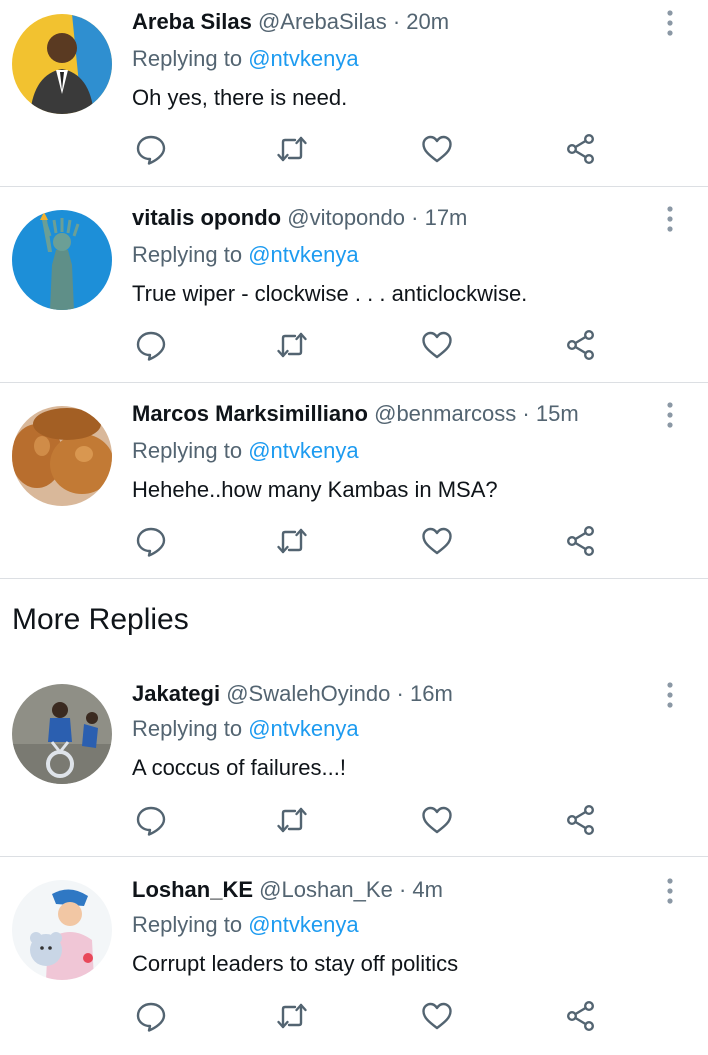  I want to click on user-handle: @benmarcoss, so click(445, 413).